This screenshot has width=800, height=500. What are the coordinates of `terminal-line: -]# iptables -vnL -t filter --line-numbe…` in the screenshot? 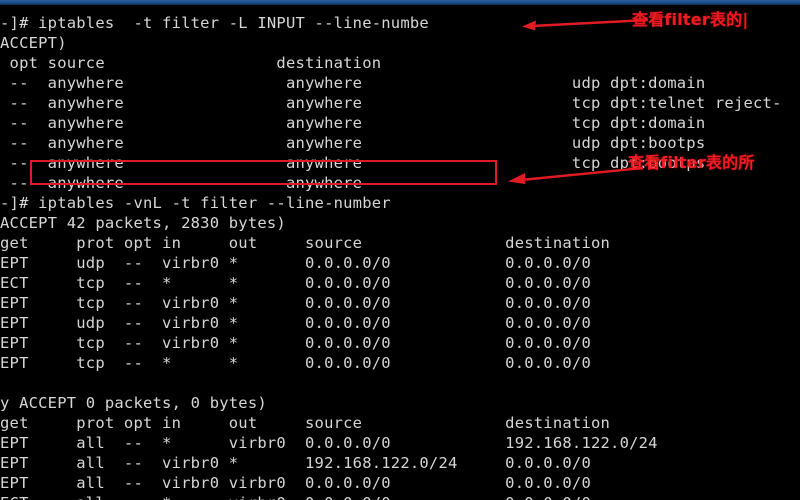 It's located at (195, 203).